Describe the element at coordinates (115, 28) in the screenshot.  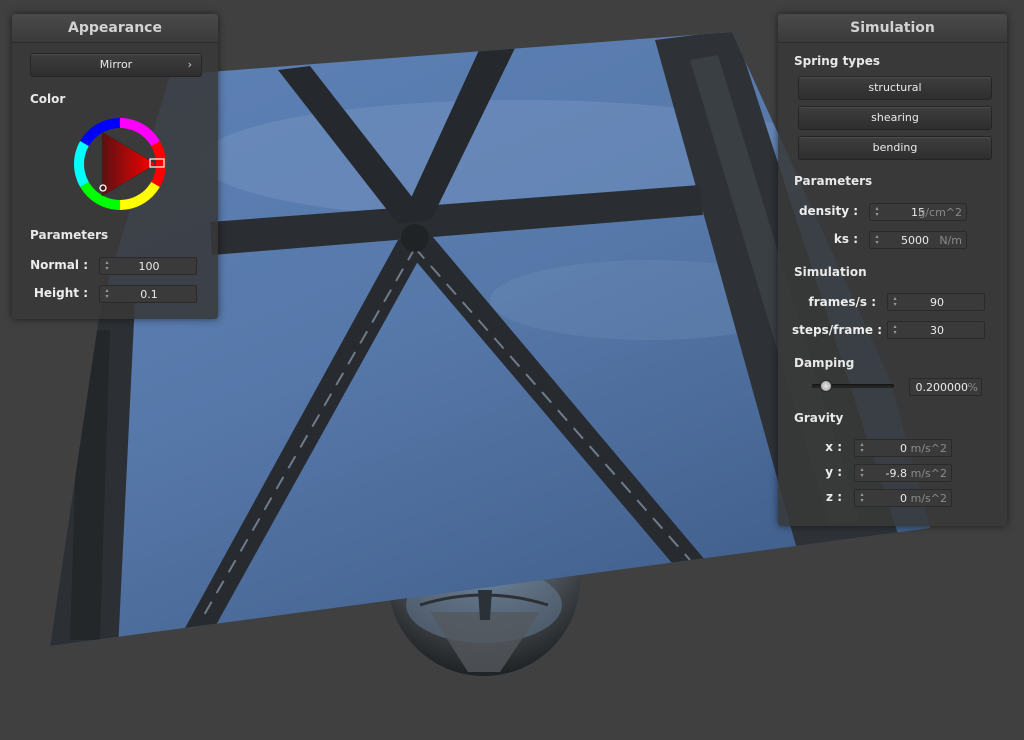
I see `appearance-panel-title: Appearance` at that location.